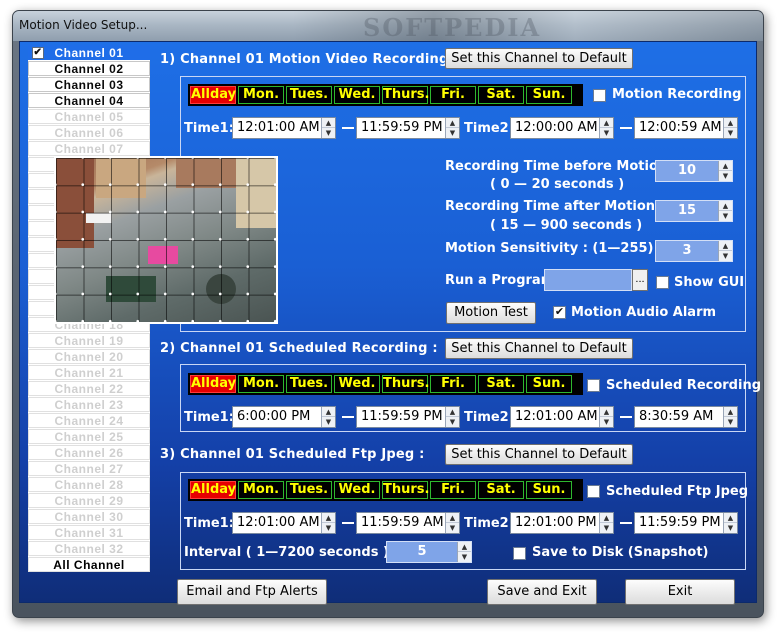 This screenshot has height=636, width=784. I want to click on channel-item: Channel 04, so click(89, 100).